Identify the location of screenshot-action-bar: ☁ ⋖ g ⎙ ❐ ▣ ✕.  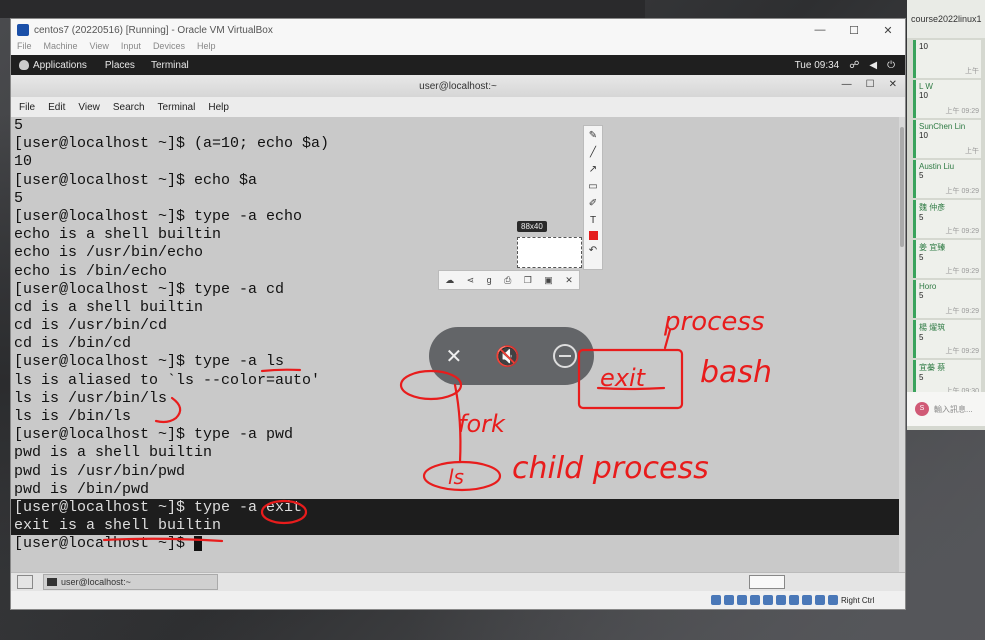
(509, 280).